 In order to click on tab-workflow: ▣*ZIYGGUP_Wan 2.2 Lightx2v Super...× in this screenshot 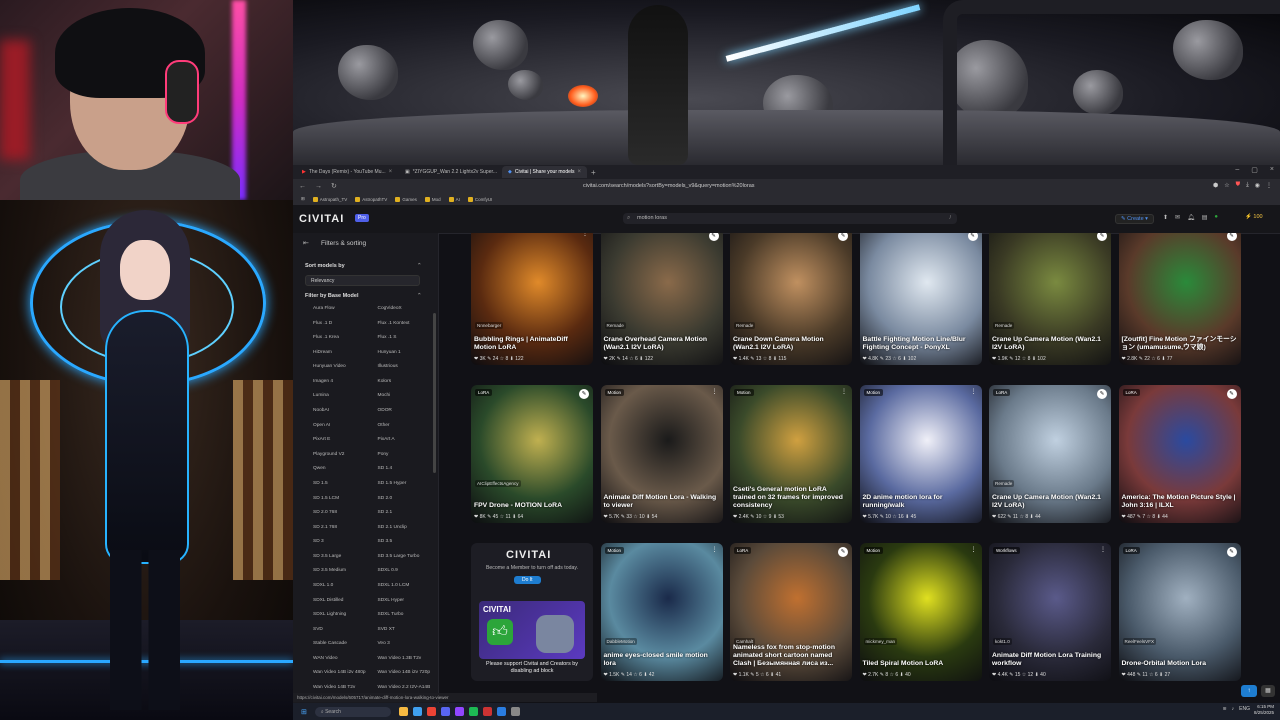, I will do `click(449, 172)`.